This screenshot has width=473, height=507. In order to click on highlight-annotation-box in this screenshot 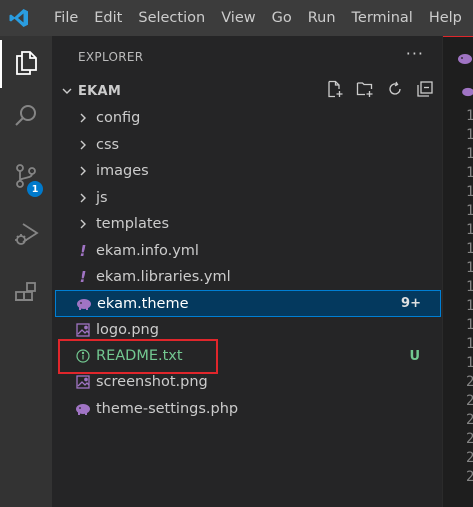, I will do `click(138, 356)`.